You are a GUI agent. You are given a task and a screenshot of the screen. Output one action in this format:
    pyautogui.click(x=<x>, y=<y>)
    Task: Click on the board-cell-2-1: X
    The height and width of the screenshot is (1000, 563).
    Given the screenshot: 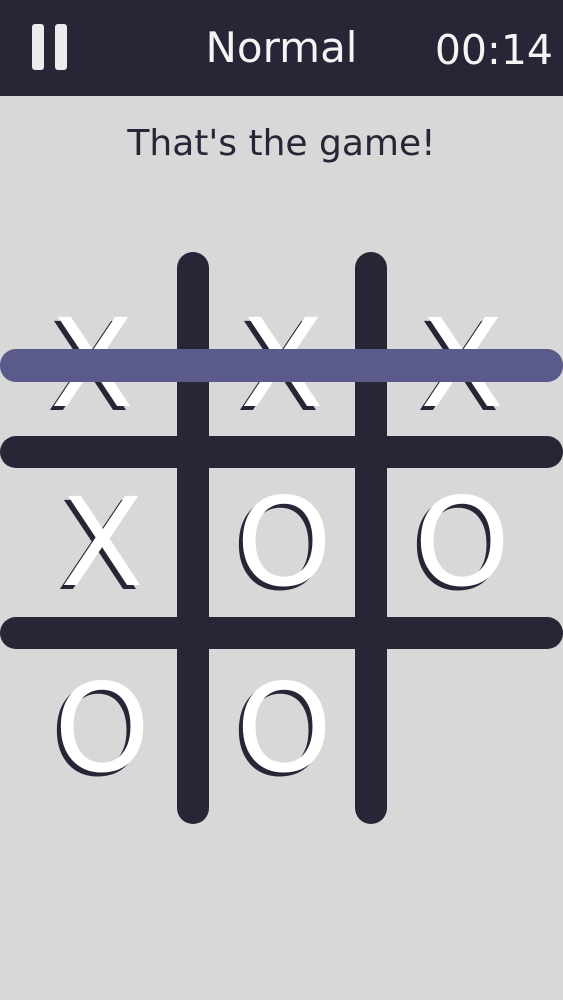 What is the action you would take?
    pyautogui.click(x=102, y=543)
    